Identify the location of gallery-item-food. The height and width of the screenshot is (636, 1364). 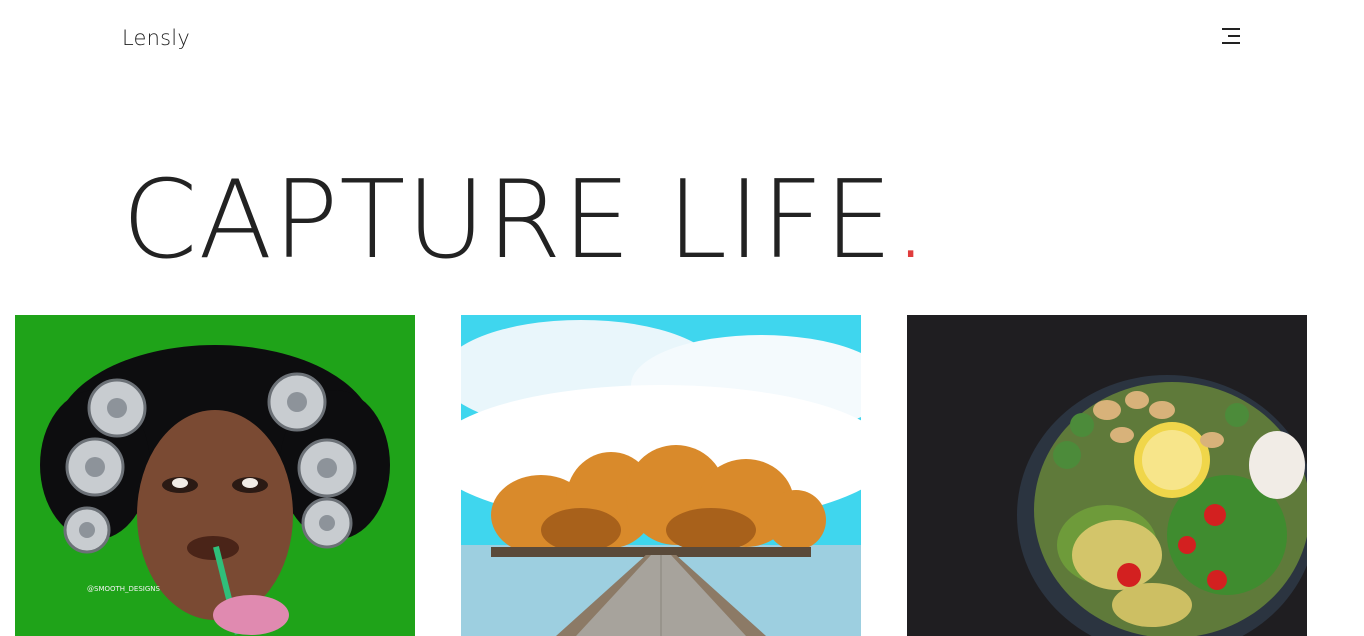
(1107, 475).